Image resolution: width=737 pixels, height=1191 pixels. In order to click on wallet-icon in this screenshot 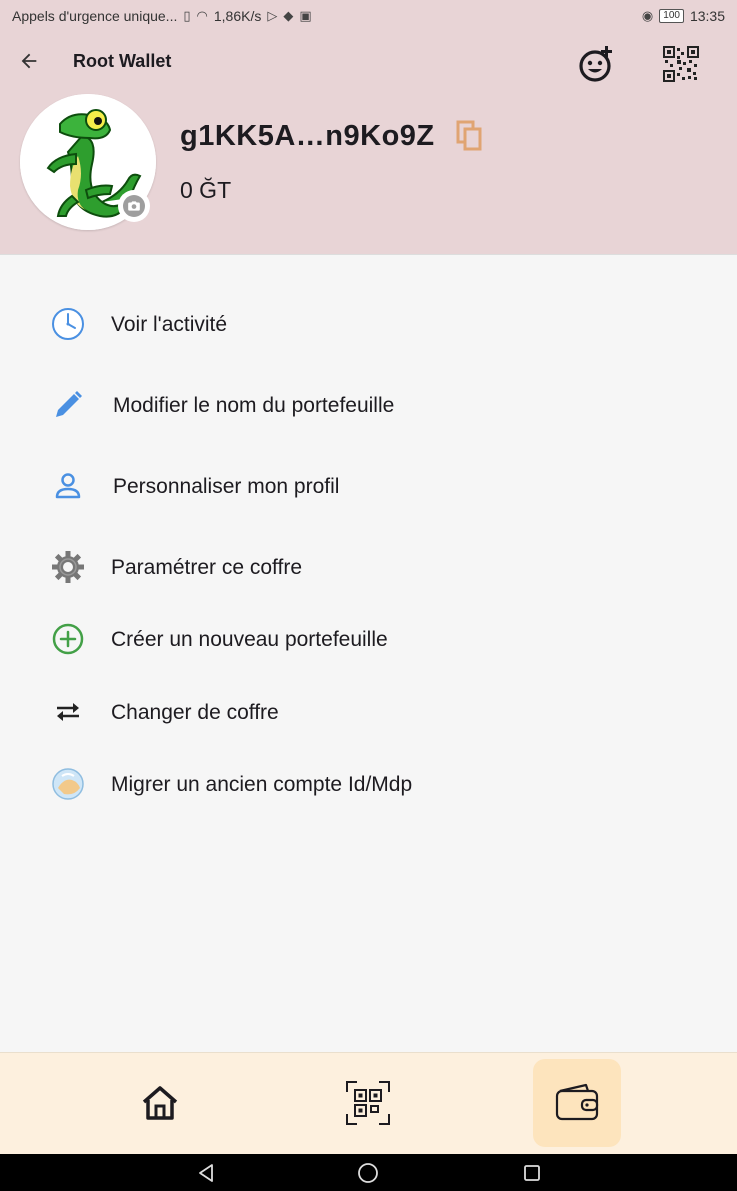, I will do `click(577, 1102)`.